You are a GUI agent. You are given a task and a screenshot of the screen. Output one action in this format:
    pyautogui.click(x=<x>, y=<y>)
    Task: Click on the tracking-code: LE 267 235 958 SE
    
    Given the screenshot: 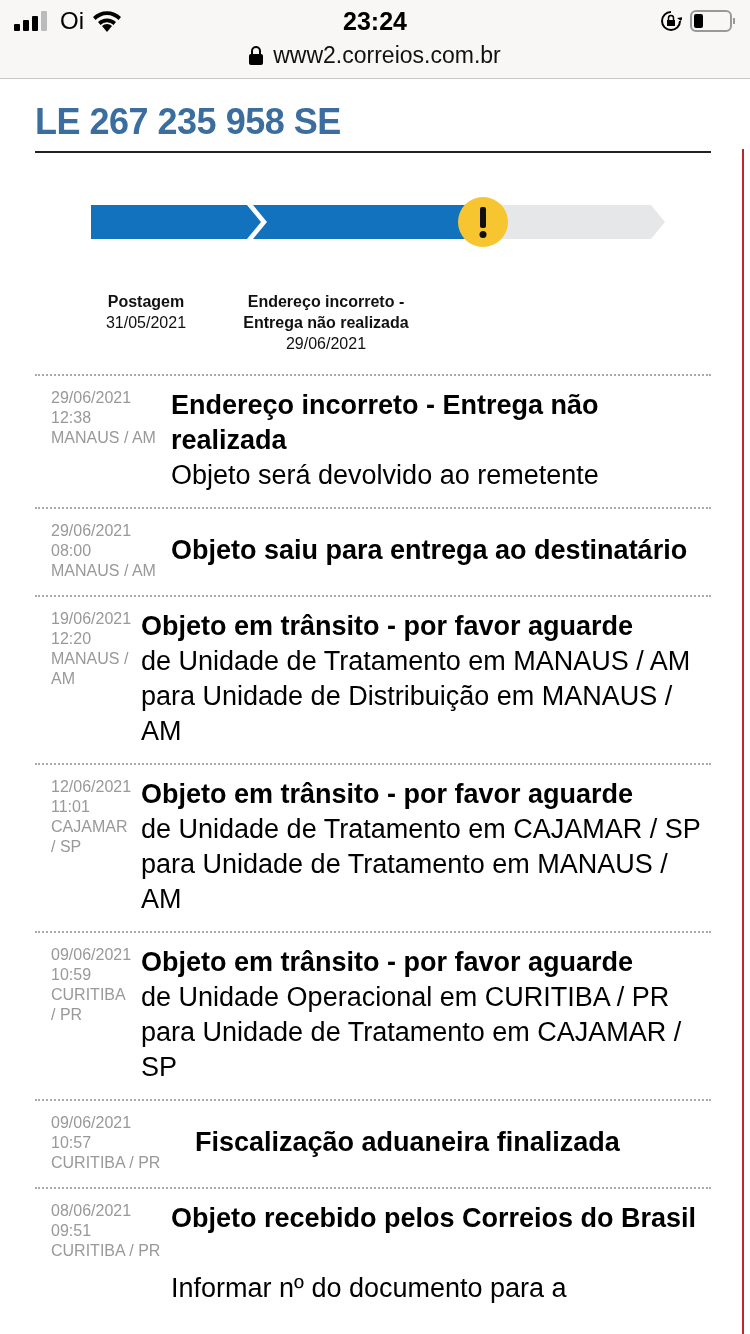 What is the action you would take?
    pyautogui.click(x=373, y=116)
    